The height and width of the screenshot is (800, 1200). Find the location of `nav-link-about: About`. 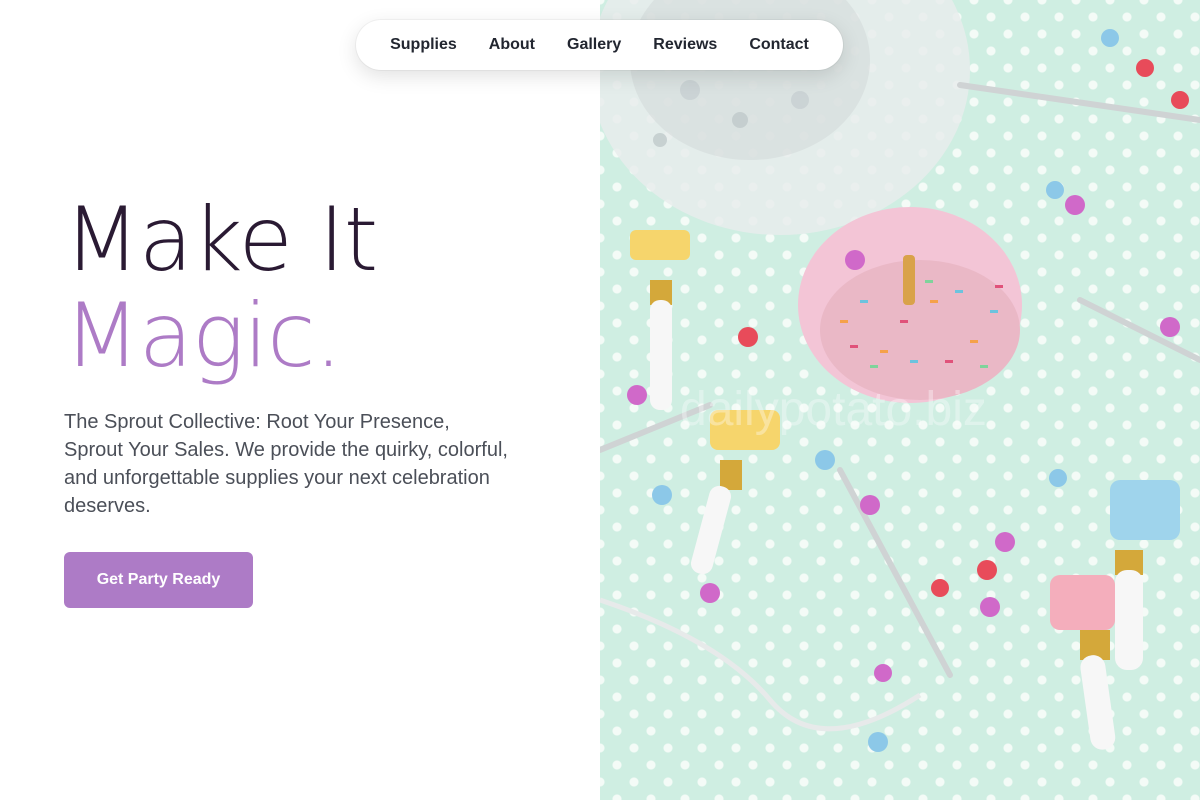

nav-link-about: About is located at coordinates (512, 45).